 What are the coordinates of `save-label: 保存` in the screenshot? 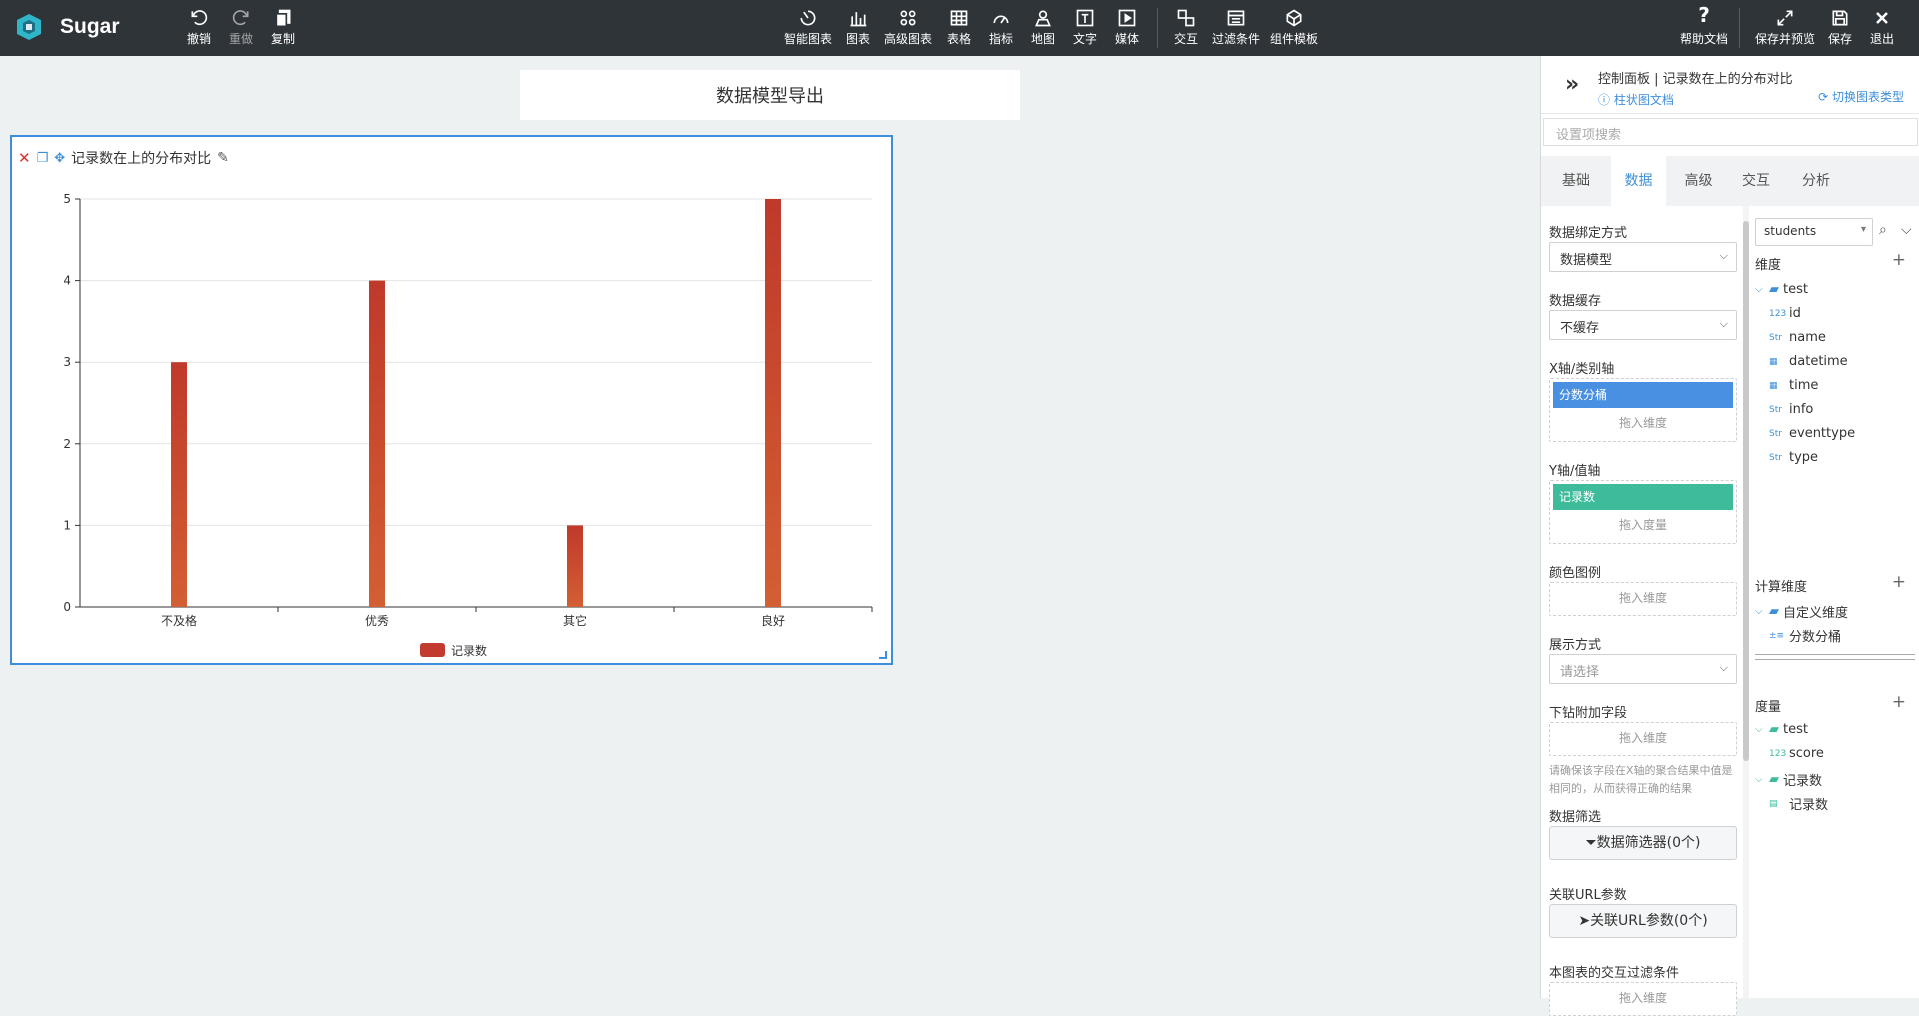 It's located at (1840, 39).